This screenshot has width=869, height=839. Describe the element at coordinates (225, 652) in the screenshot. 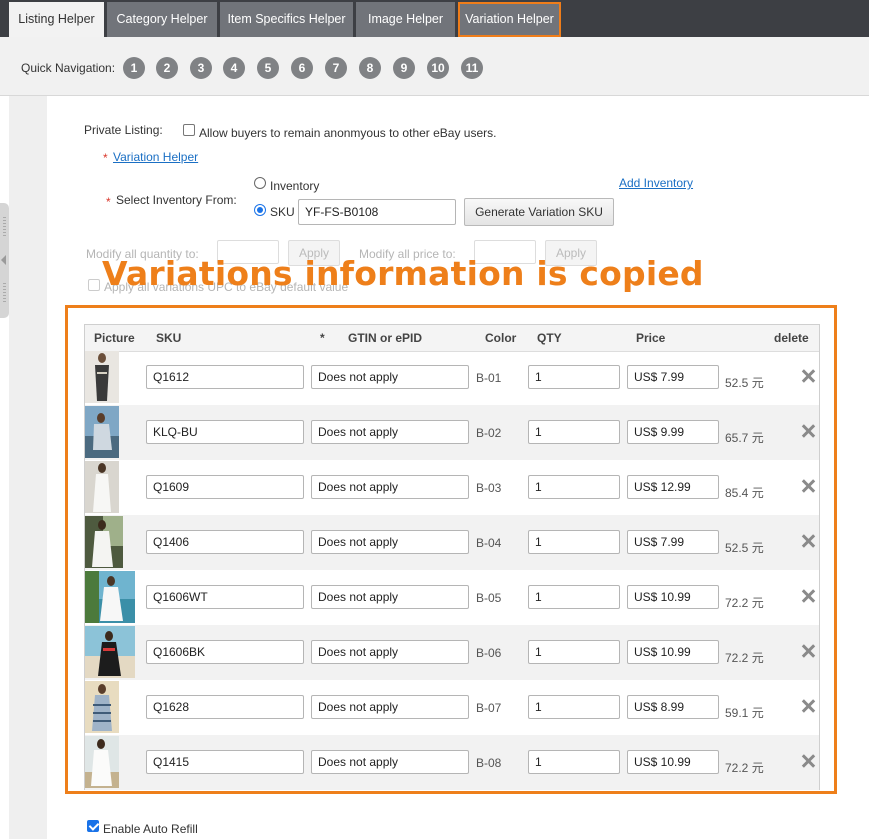

I see `sku-field: Q1606BK` at that location.